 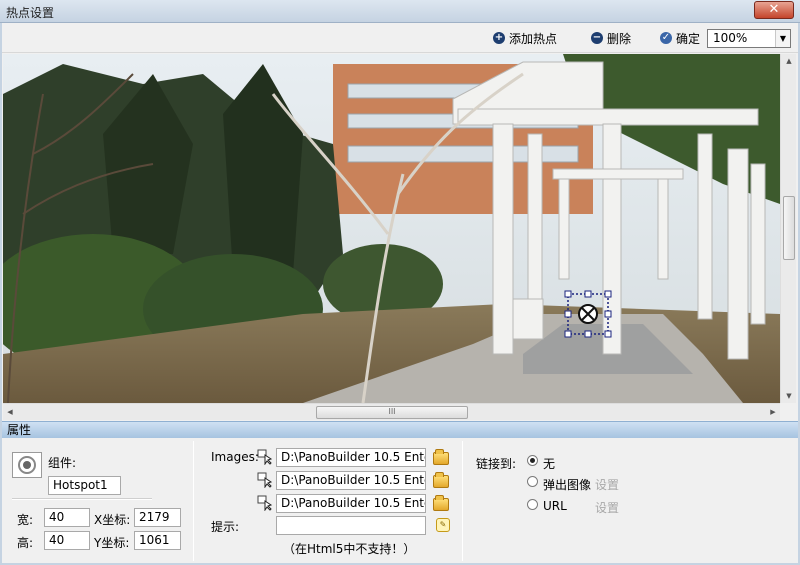 I want to click on scroll-corner, so click(x=788, y=411).